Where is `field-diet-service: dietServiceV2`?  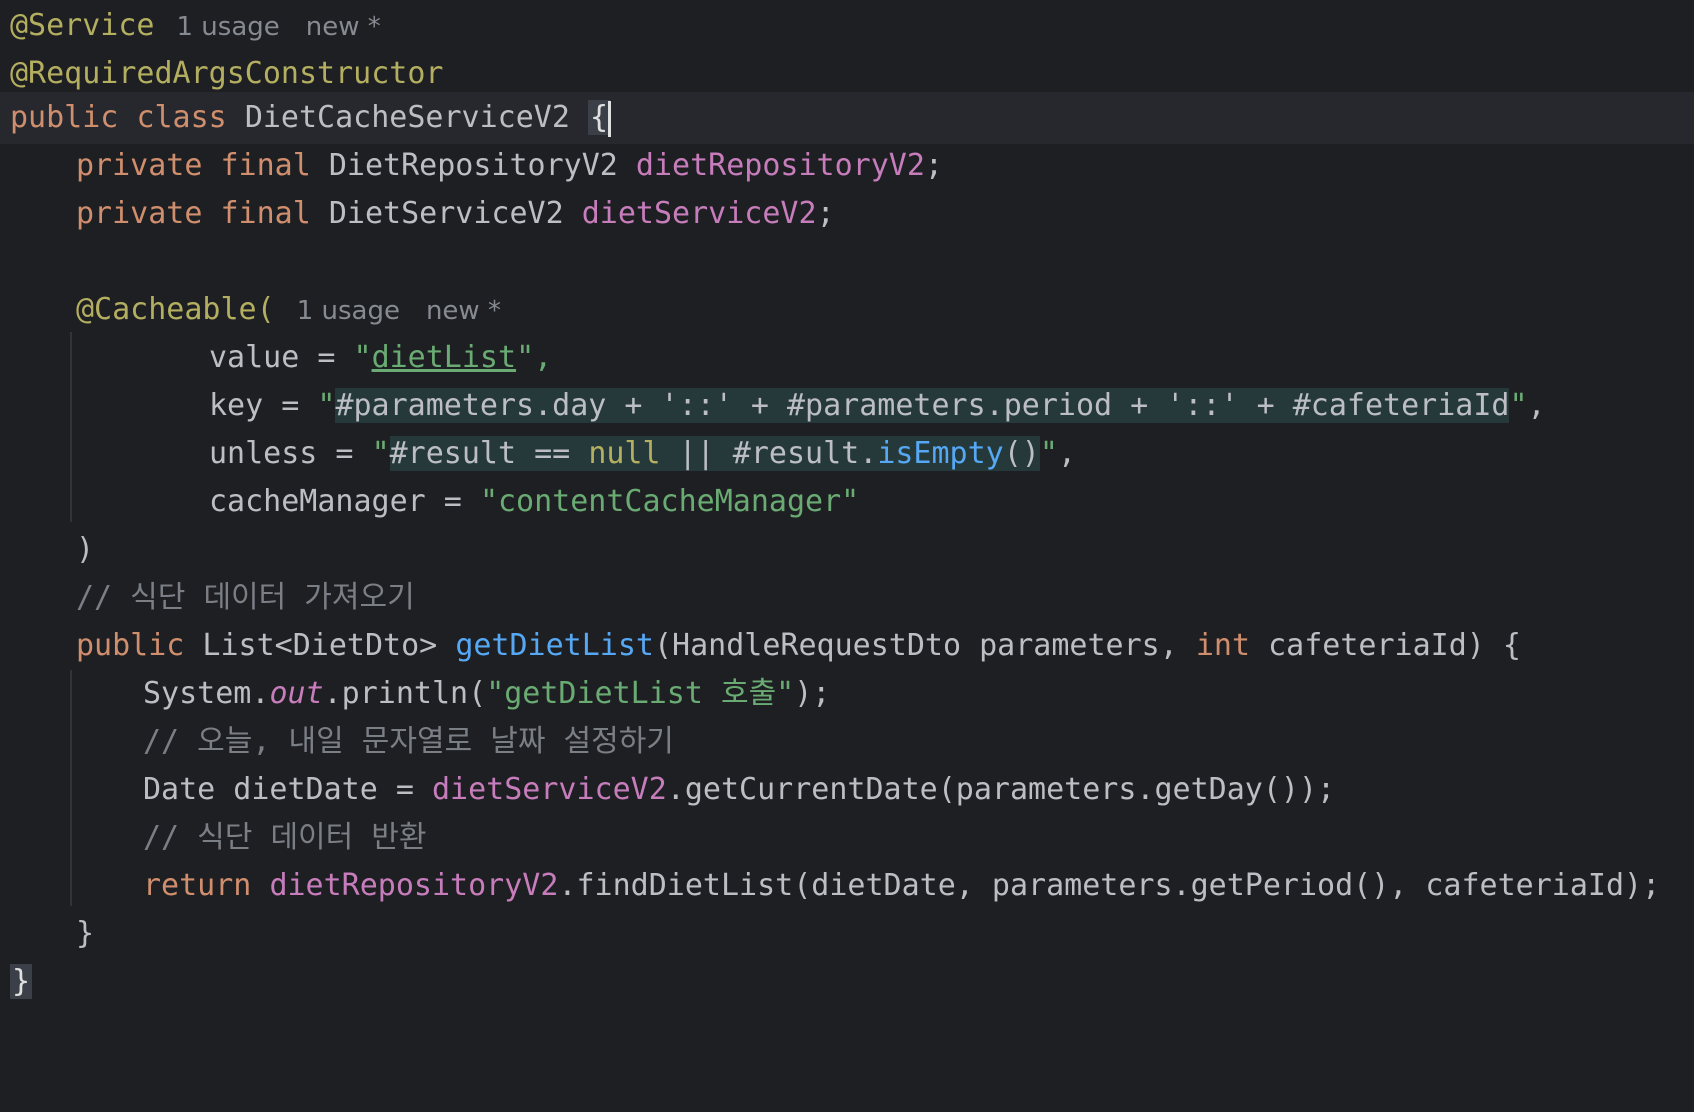
field-diet-service: dietServiceV2 is located at coordinates (699, 213).